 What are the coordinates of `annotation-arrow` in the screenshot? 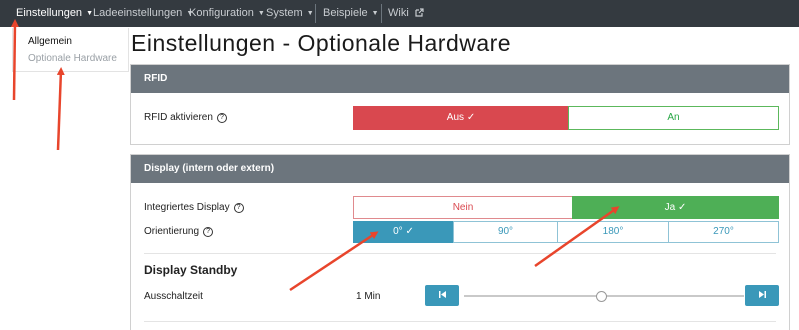 It's located at (60, 109).